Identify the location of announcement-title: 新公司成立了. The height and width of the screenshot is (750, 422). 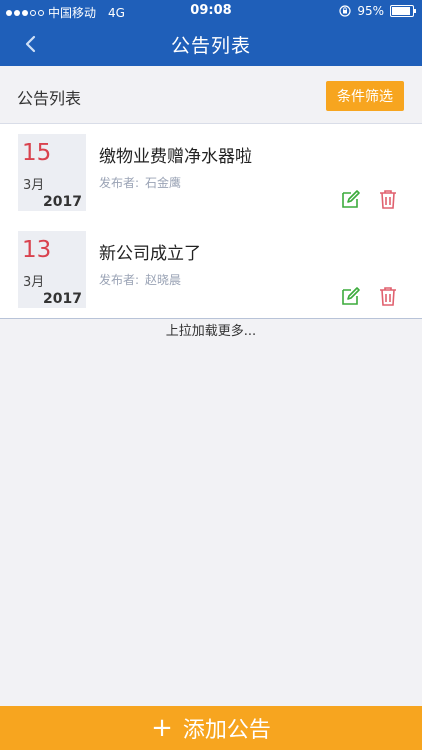
(150, 254).